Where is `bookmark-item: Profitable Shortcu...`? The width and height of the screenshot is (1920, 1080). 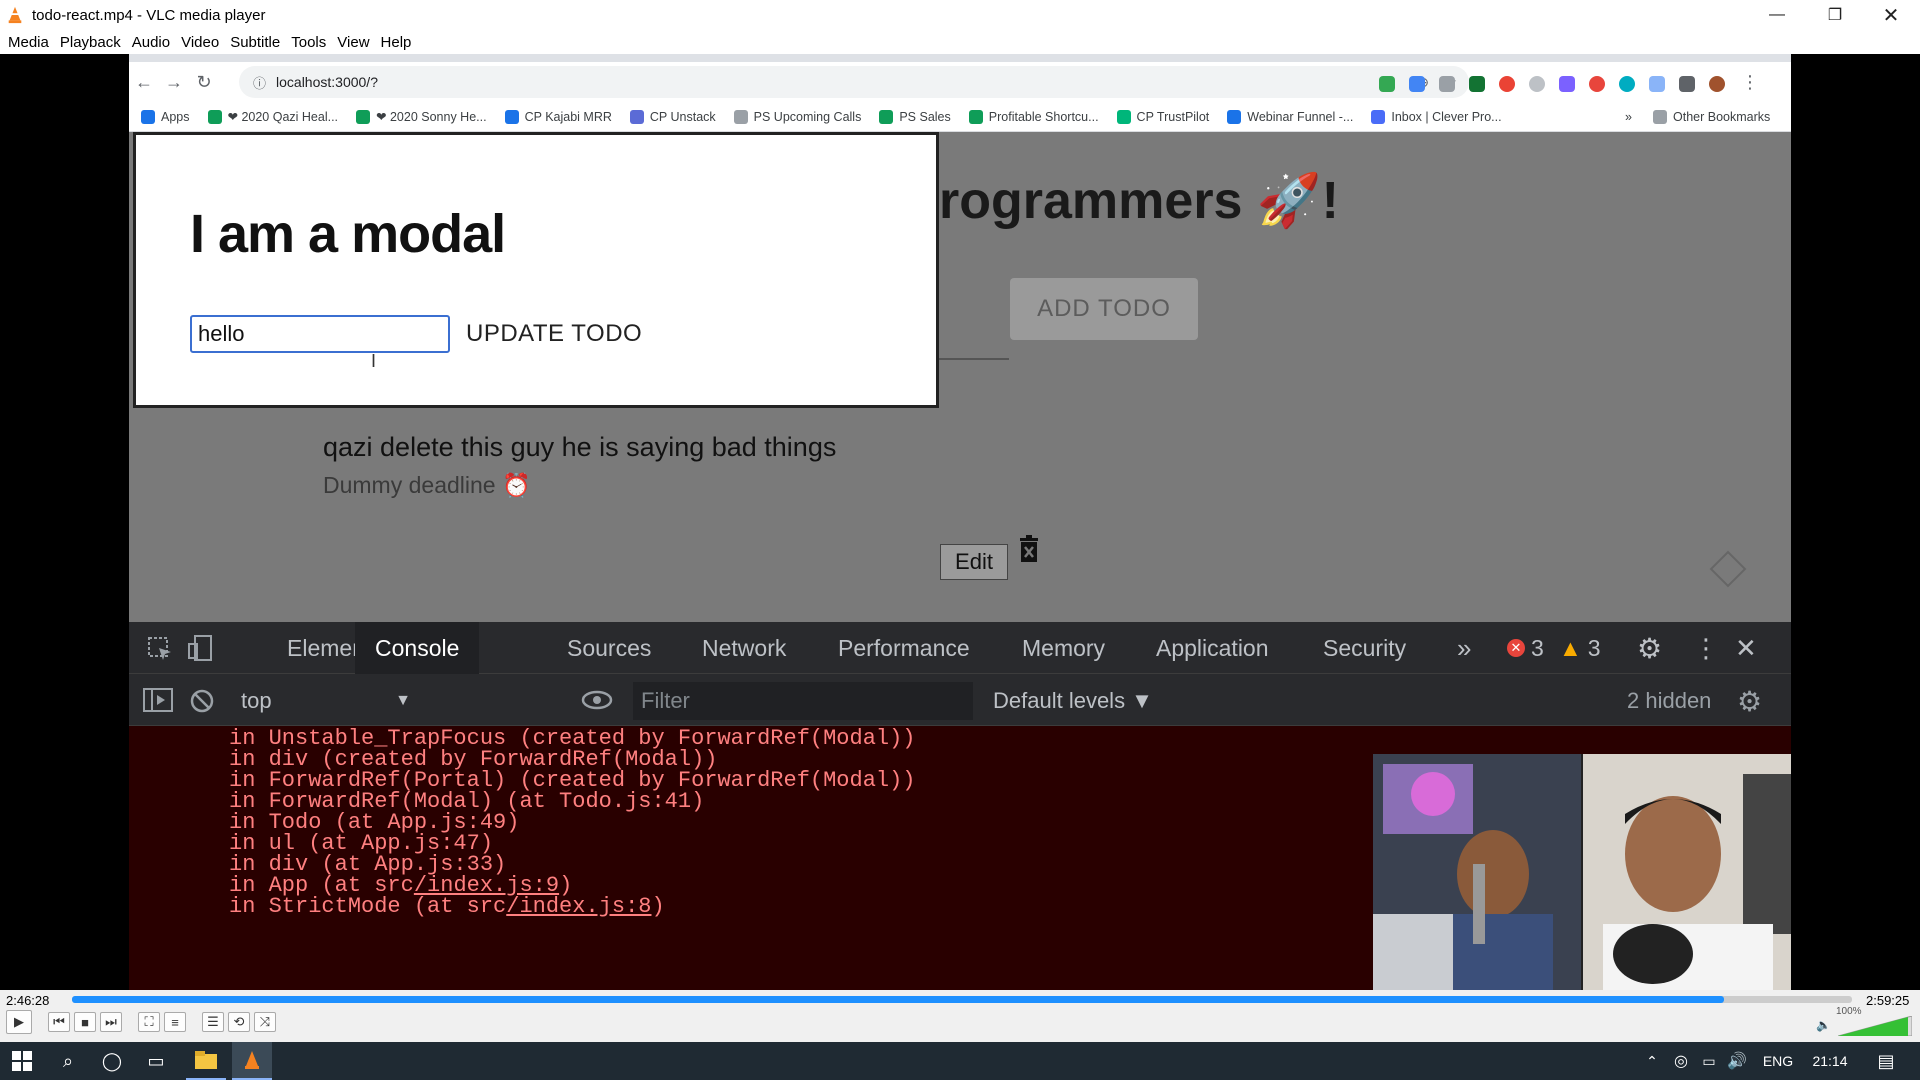
bookmark-item: Profitable Shortcu... is located at coordinates (1033, 116).